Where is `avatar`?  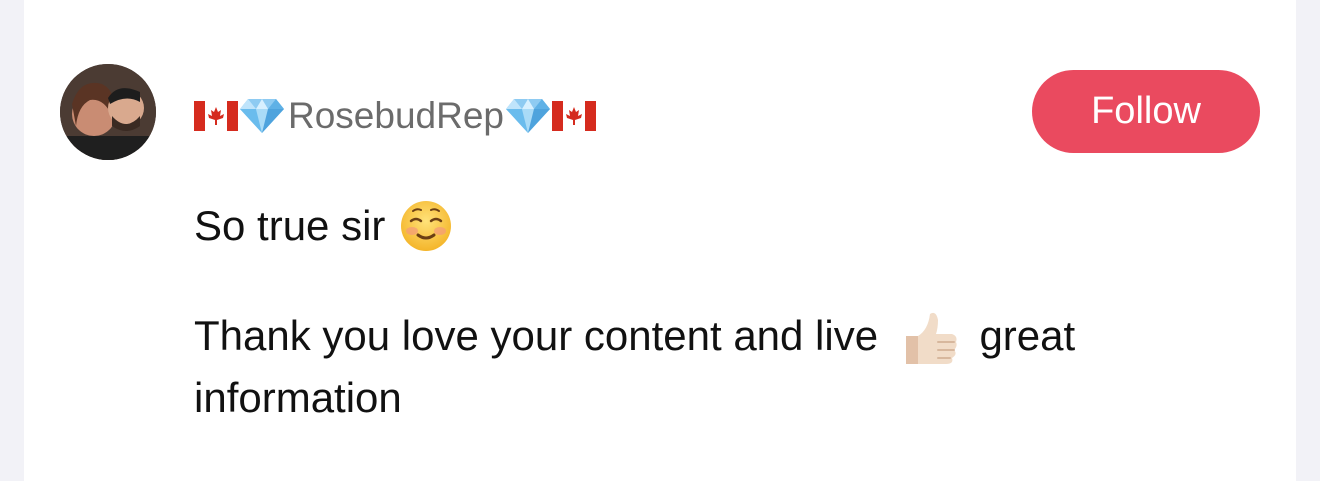 avatar is located at coordinates (108, 112).